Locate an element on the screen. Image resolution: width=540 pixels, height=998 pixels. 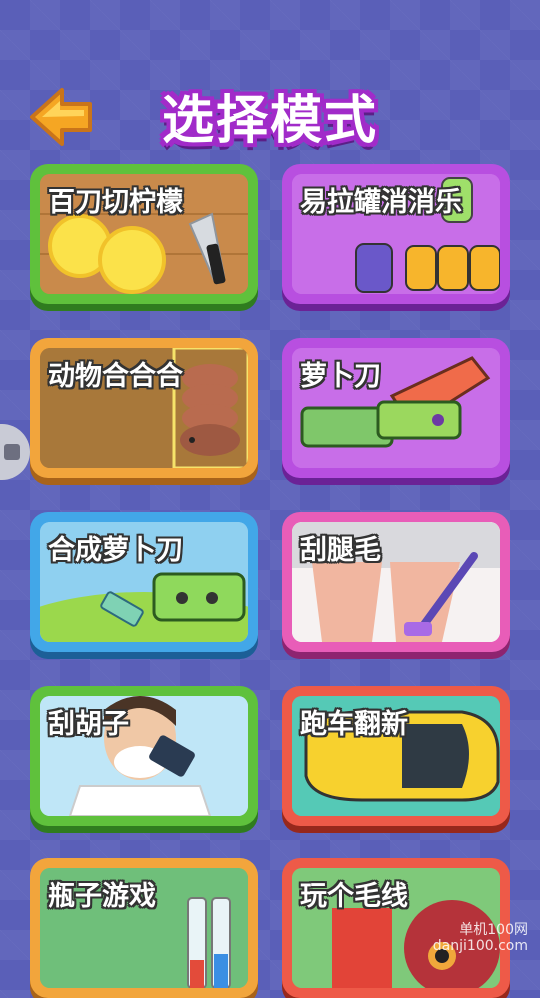
mode-label: 百刀切柠檬 is located at coordinates (115, 202).